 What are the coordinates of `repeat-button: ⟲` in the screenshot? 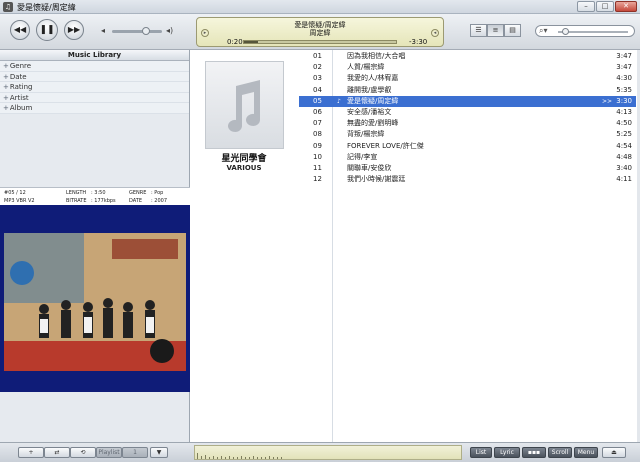 It's located at (83, 452).